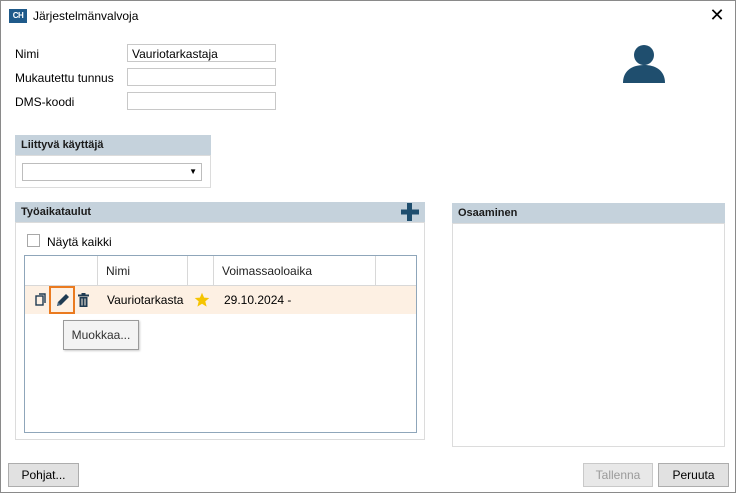 The height and width of the screenshot is (493, 736). I want to click on title-bar: CH Järjestelmänvalvoja ✕, so click(368, 16).